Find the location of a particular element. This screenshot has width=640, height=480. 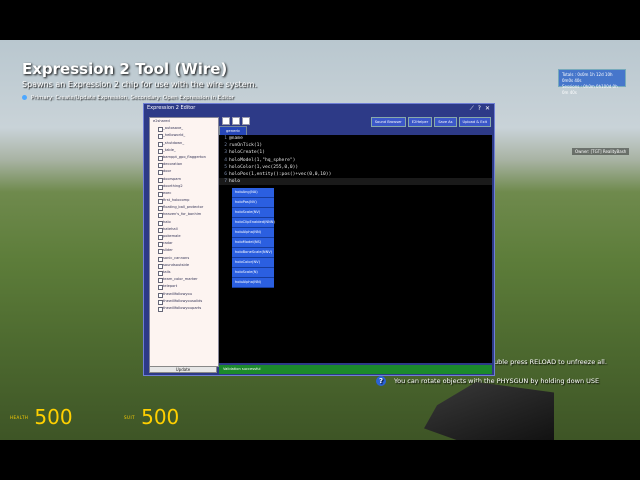

code-line: 5 holoColor(1,vec(255,0,0)) is located at coordinates (355, 167).